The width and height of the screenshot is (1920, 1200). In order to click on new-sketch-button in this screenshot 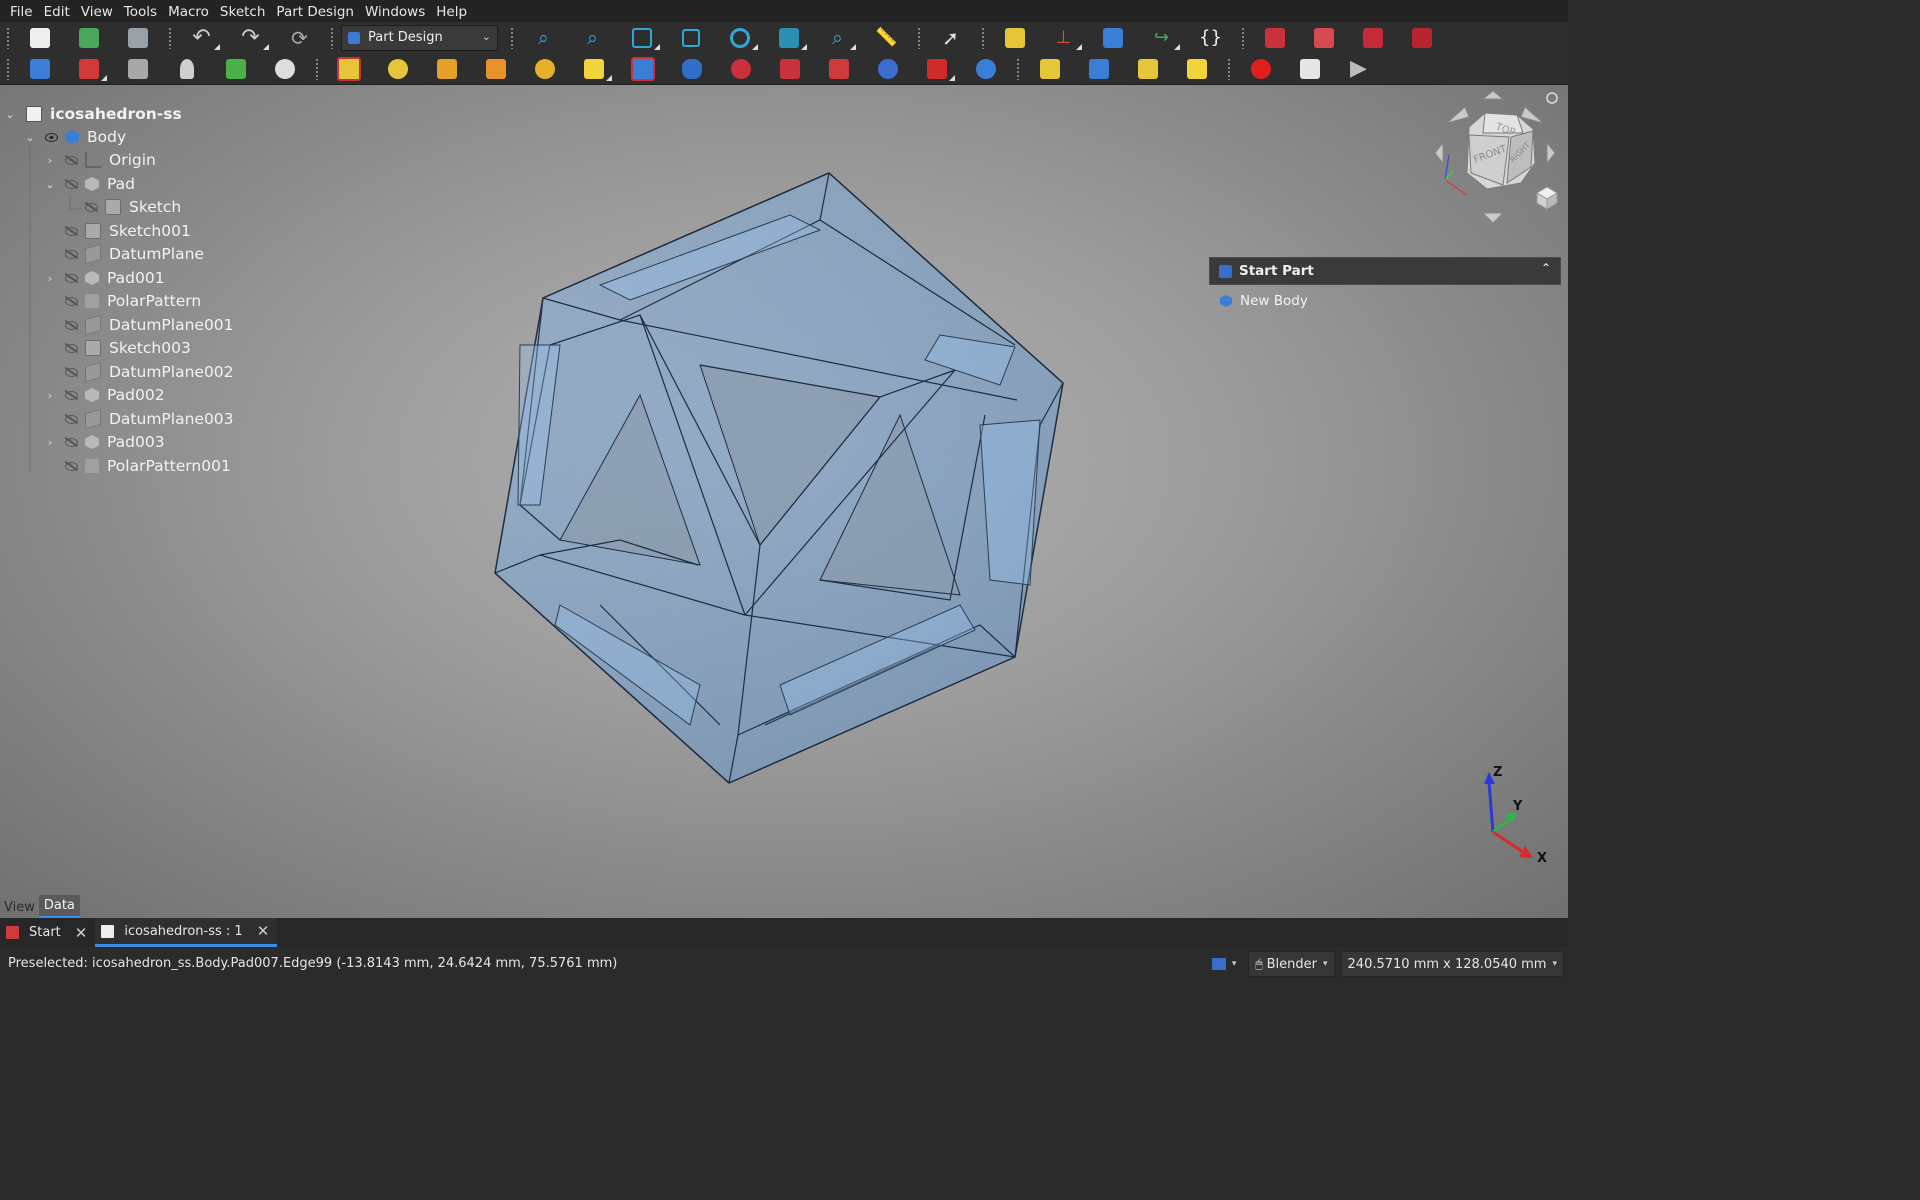, I will do `click(88, 69)`.